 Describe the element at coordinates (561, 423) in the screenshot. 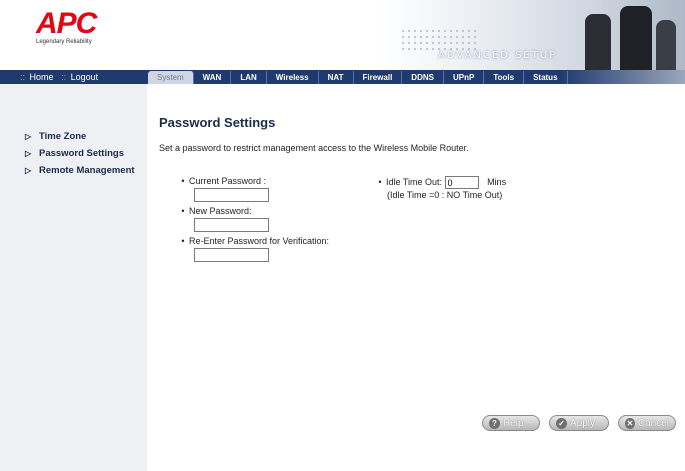

I see `checkmark-icon: ✓` at that location.